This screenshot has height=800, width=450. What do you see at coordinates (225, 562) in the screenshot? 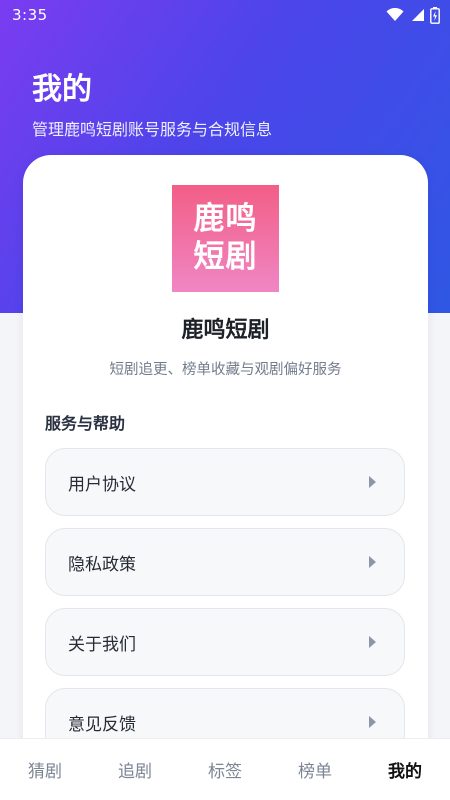
I see `menu-item-privacy-policy: 隐私政策` at bounding box center [225, 562].